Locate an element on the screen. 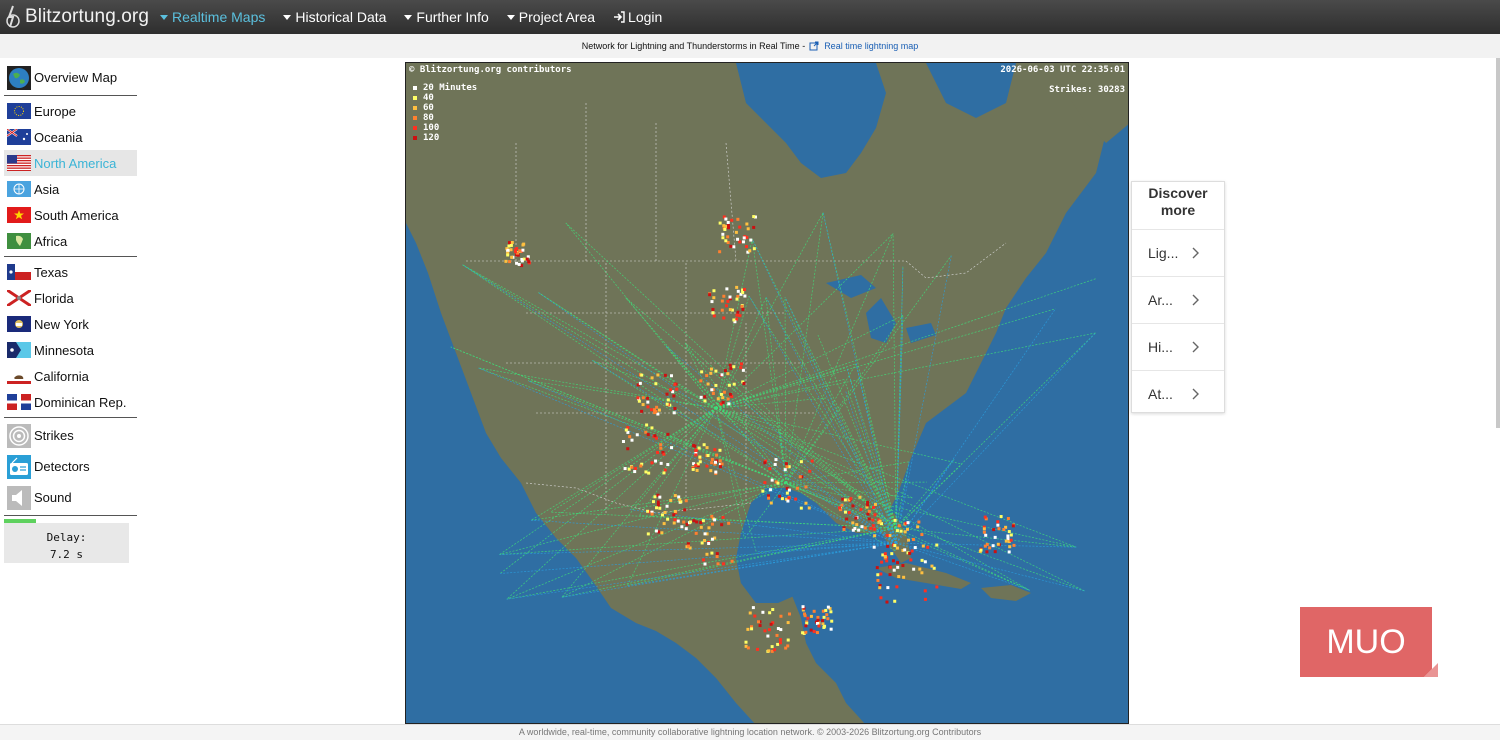  sidebar-item-asia: Asia is located at coordinates (70, 189).